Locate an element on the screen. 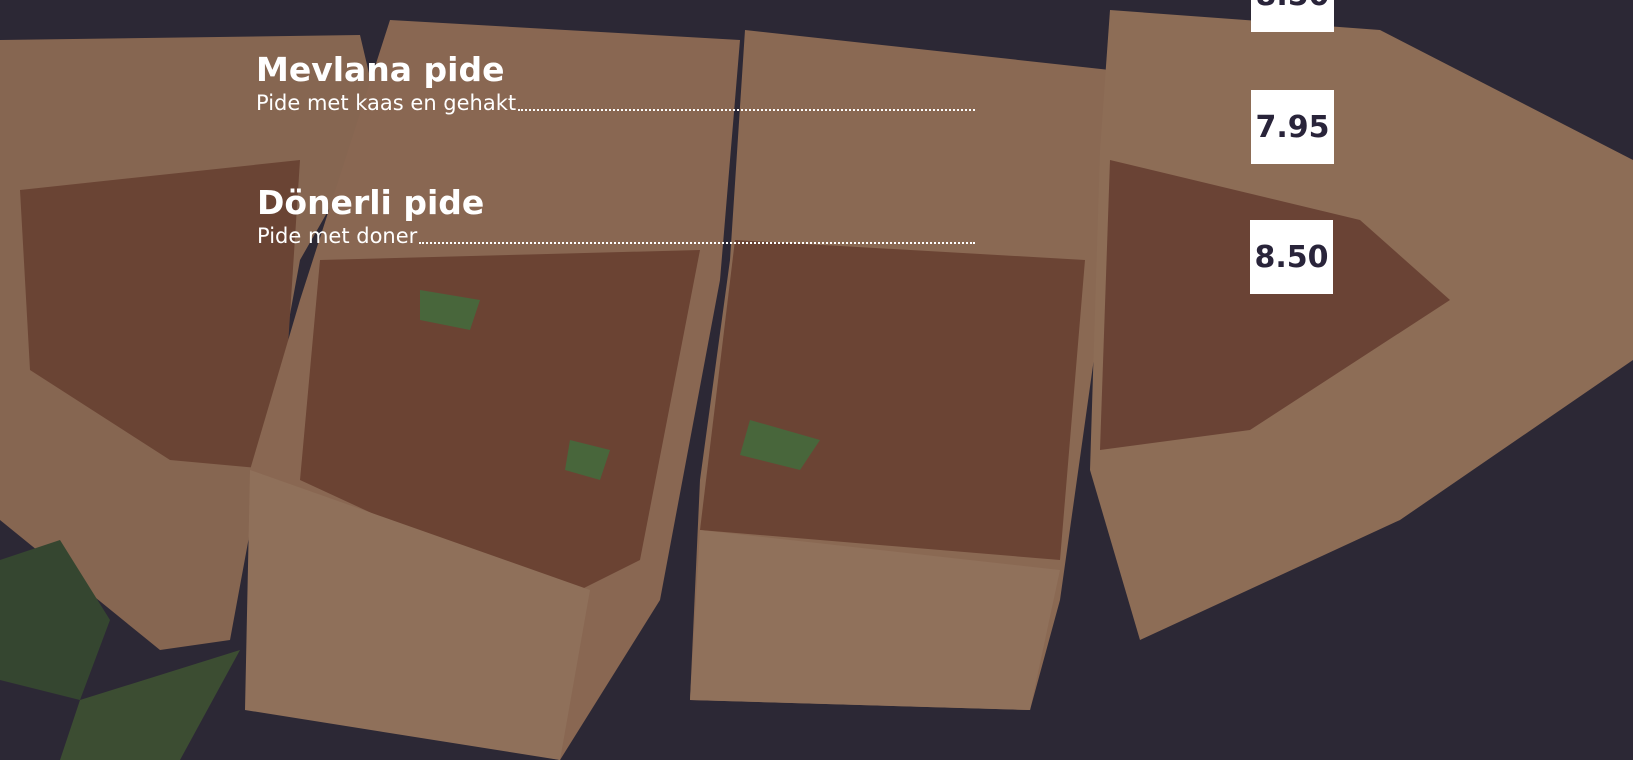 The image size is (1633, 760). price-badge-partial: 8.50 is located at coordinates (1292, 16).